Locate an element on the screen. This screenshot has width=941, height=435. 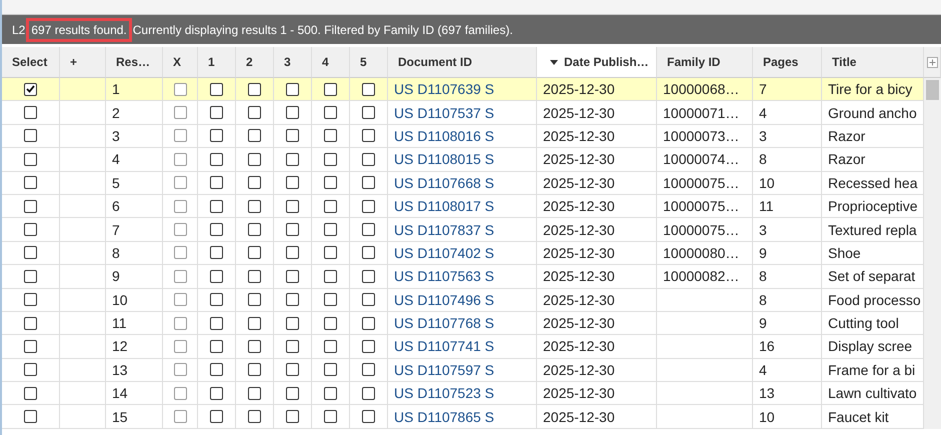
document-link: US D1107768 S is located at coordinates (444, 323).